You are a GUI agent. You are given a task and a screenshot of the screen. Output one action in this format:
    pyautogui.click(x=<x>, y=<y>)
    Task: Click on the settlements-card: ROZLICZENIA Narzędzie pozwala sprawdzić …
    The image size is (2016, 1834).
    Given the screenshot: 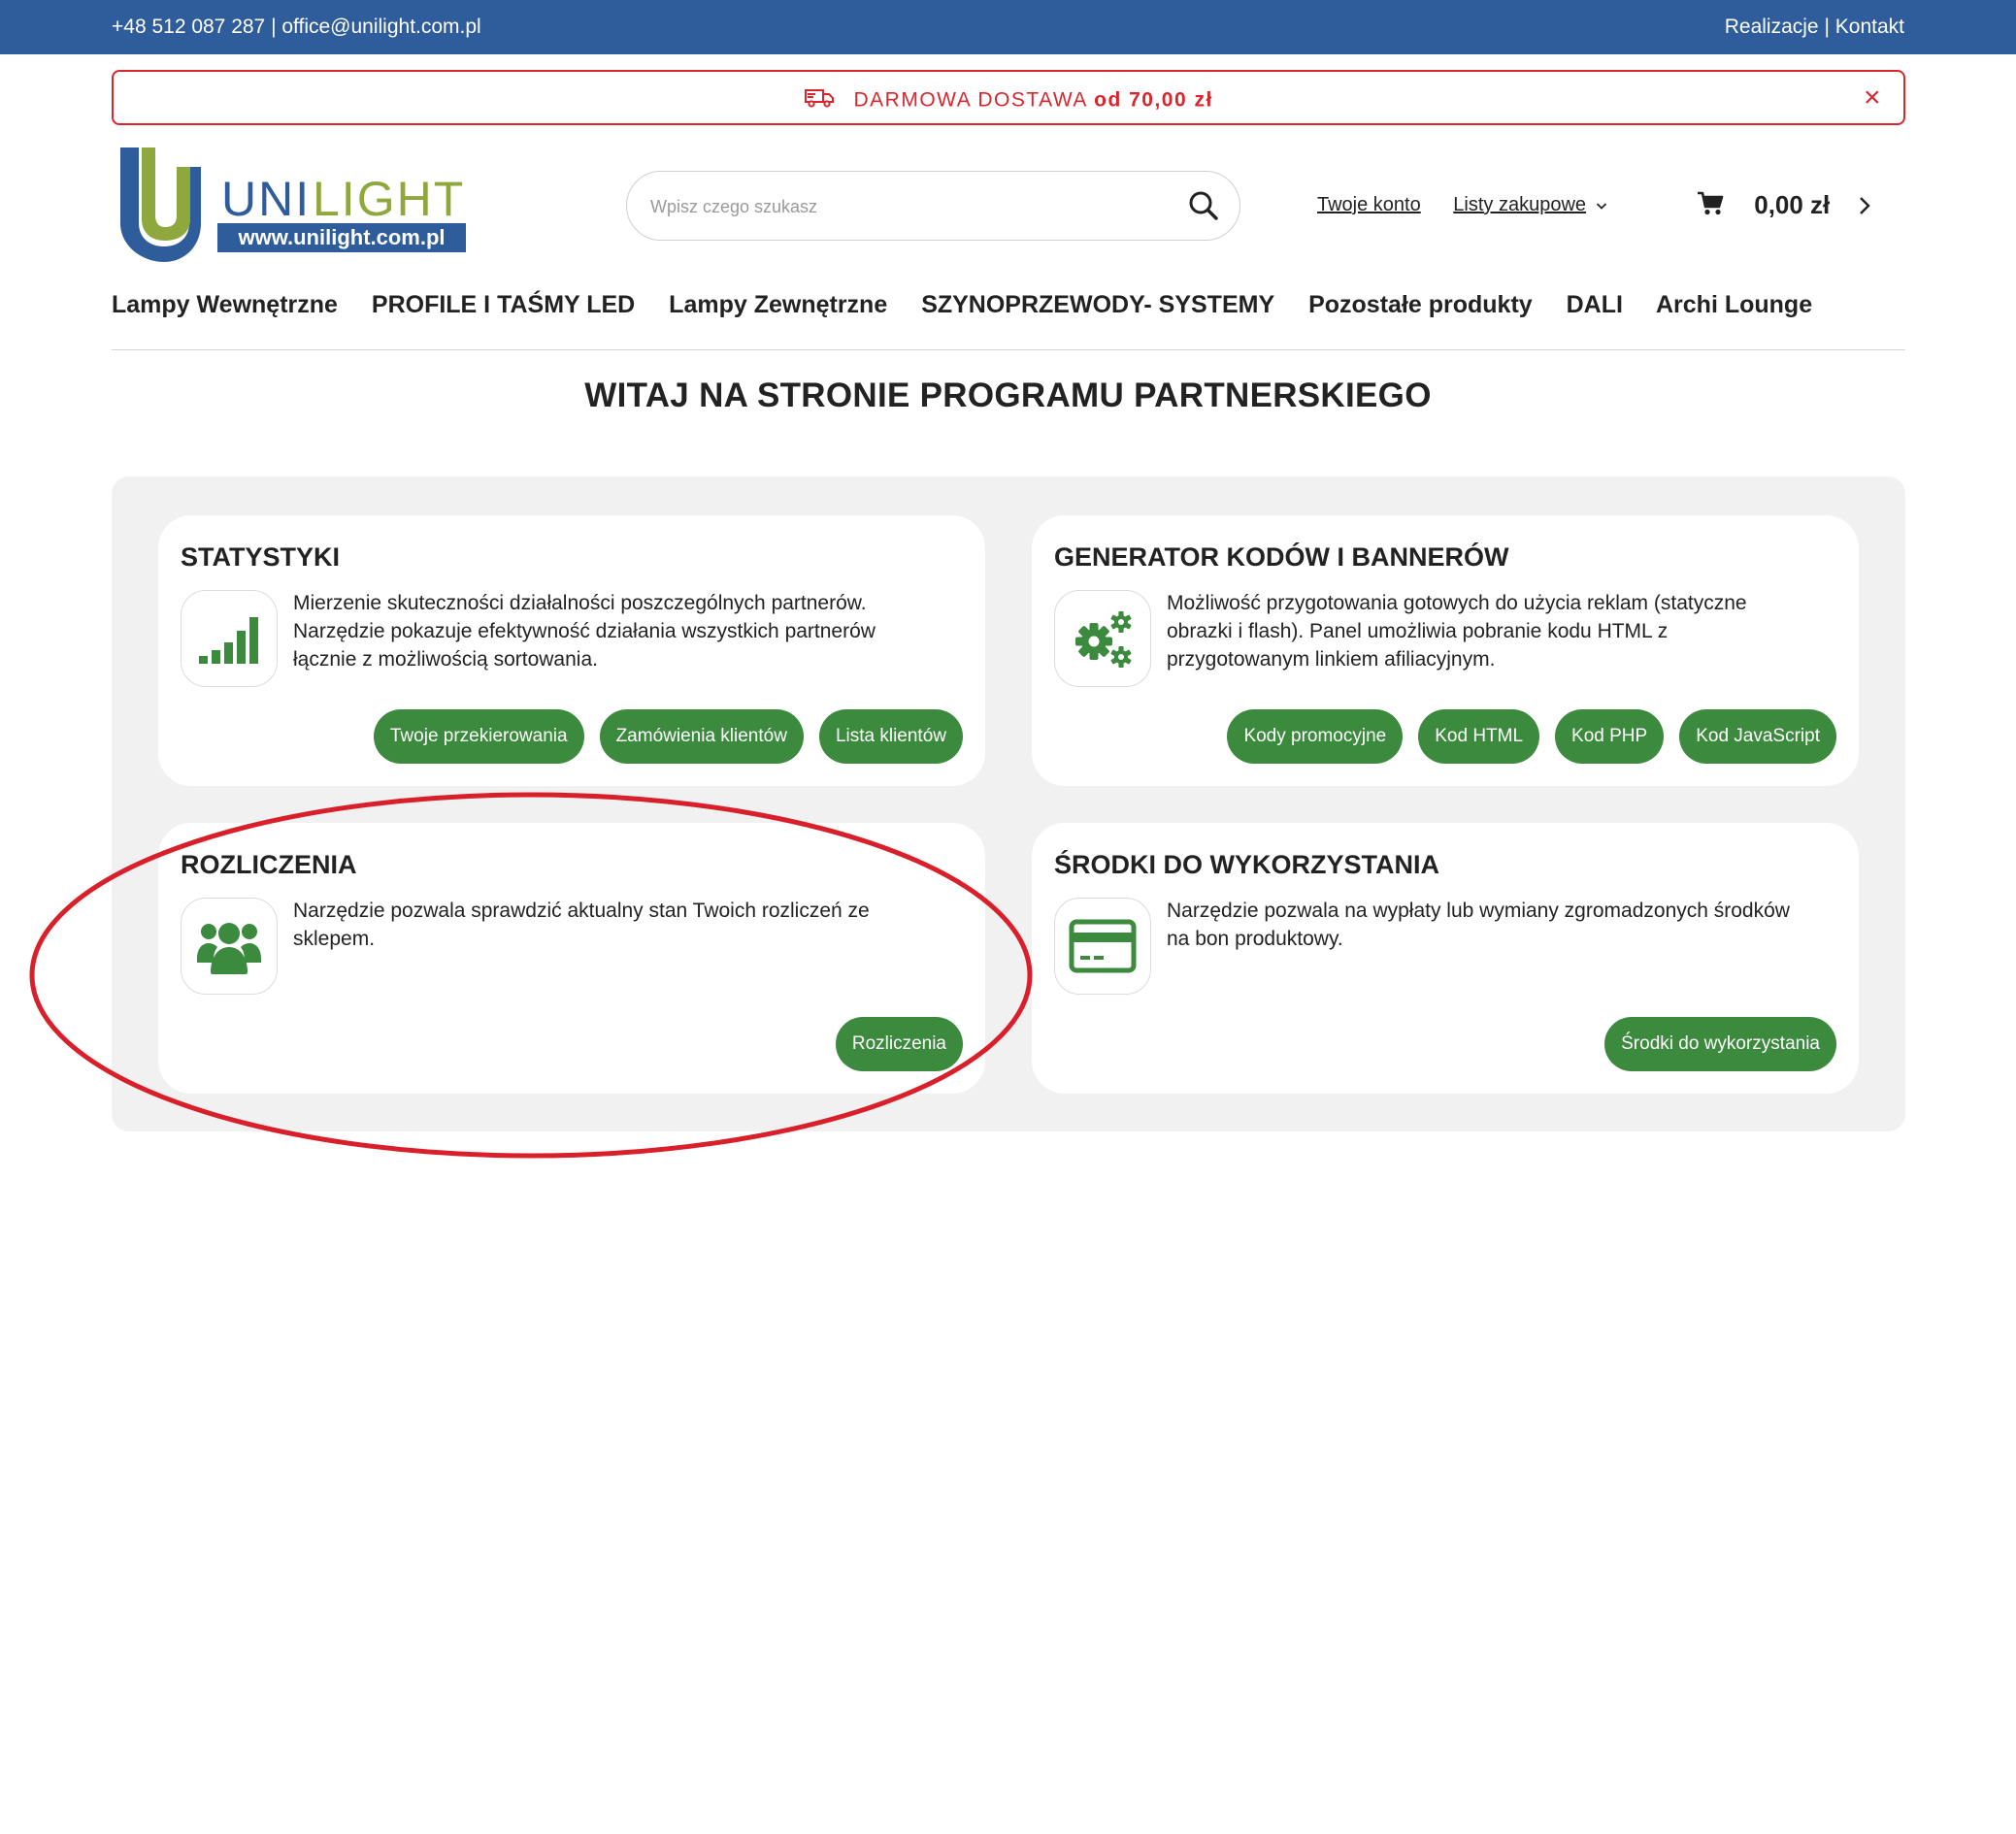 What is the action you would take?
    pyautogui.click(x=571, y=958)
    